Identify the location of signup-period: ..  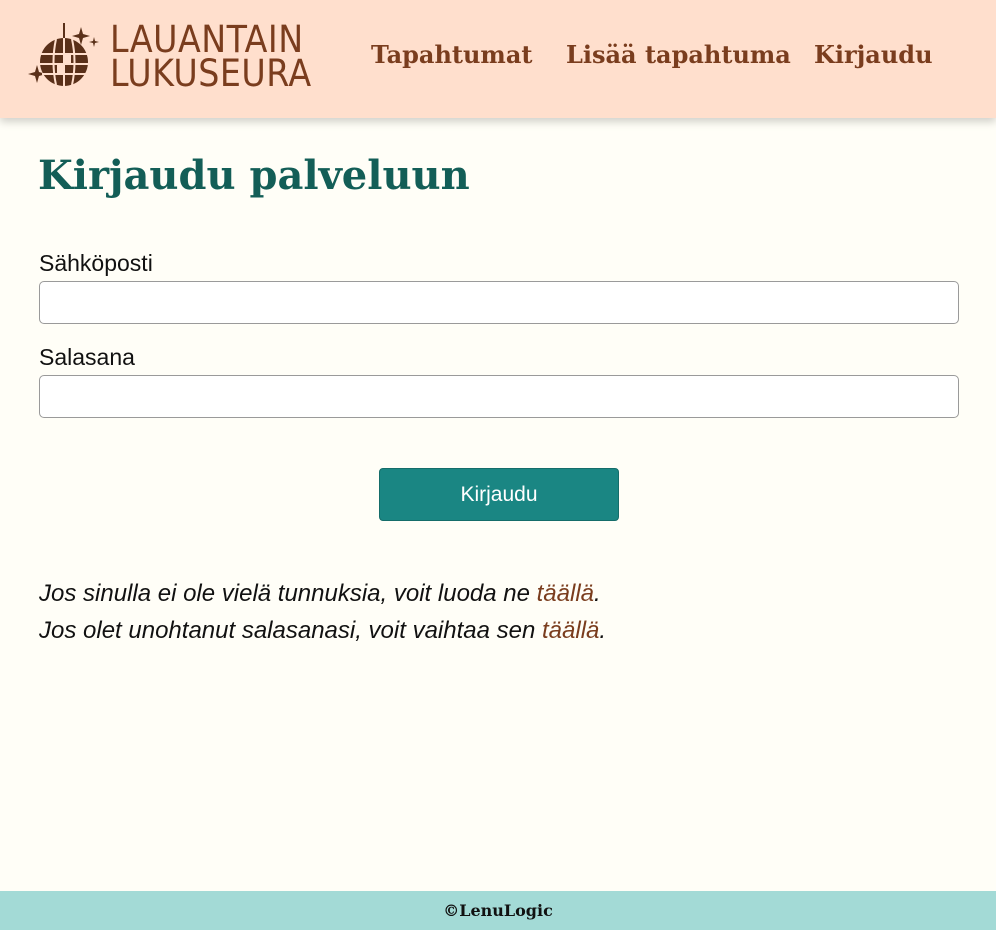
(597, 593).